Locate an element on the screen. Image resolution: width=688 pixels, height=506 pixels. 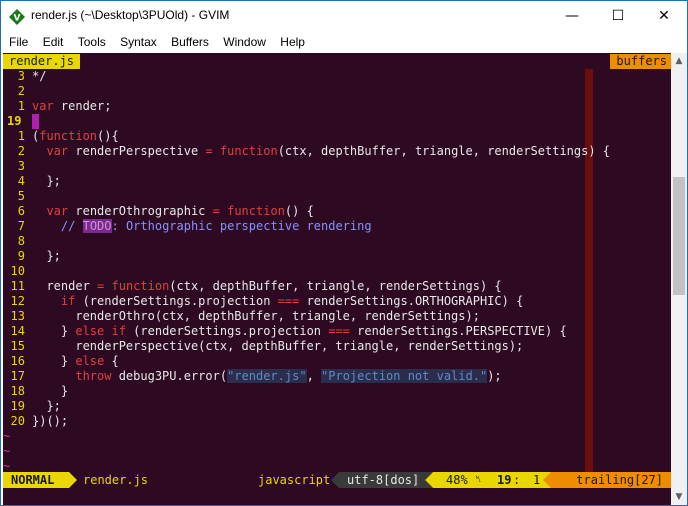
code-text: var render; is located at coordinates (72, 106).